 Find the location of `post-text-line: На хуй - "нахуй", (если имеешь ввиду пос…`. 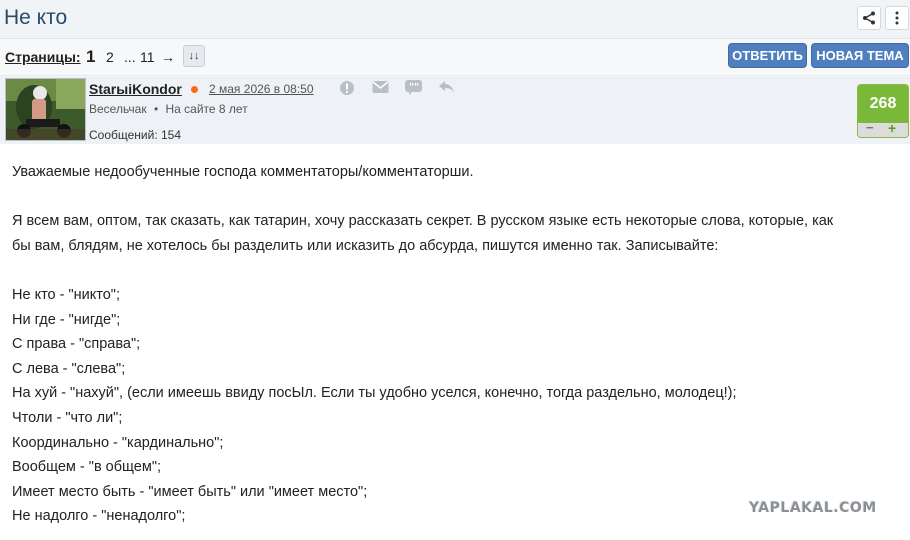

post-text-line: На хуй - "нахуй", (если имеешь ввиду пос… is located at coordinates (374, 393).